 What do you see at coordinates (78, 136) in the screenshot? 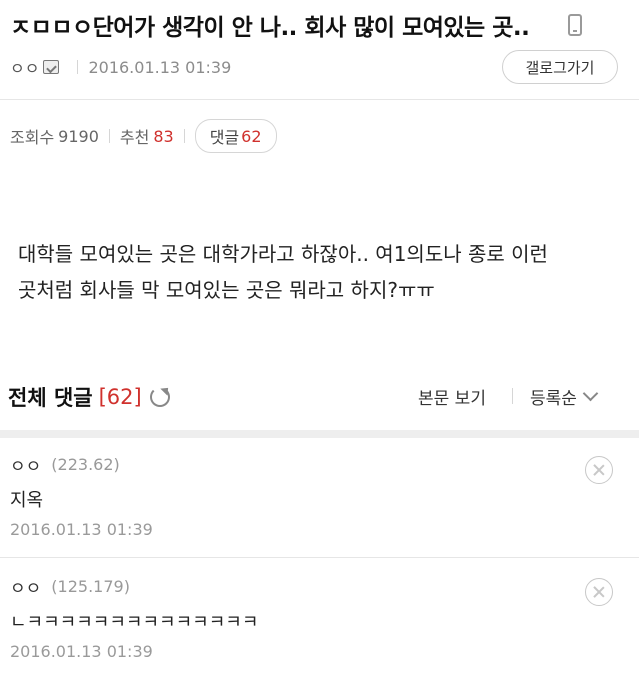
I see `views-count: 9190` at bounding box center [78, 136].